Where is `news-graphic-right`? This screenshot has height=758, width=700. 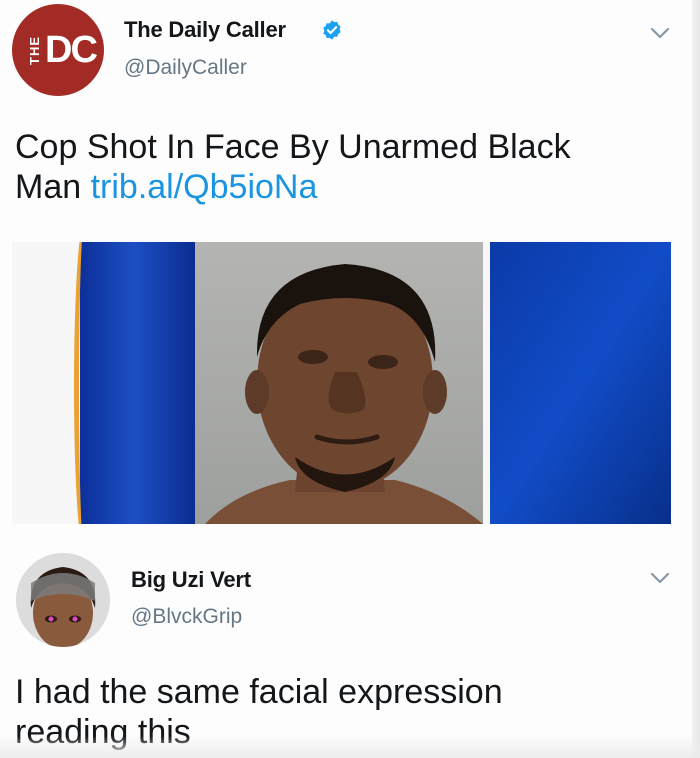
news-graphic-right is located at coordinates (580, 383).